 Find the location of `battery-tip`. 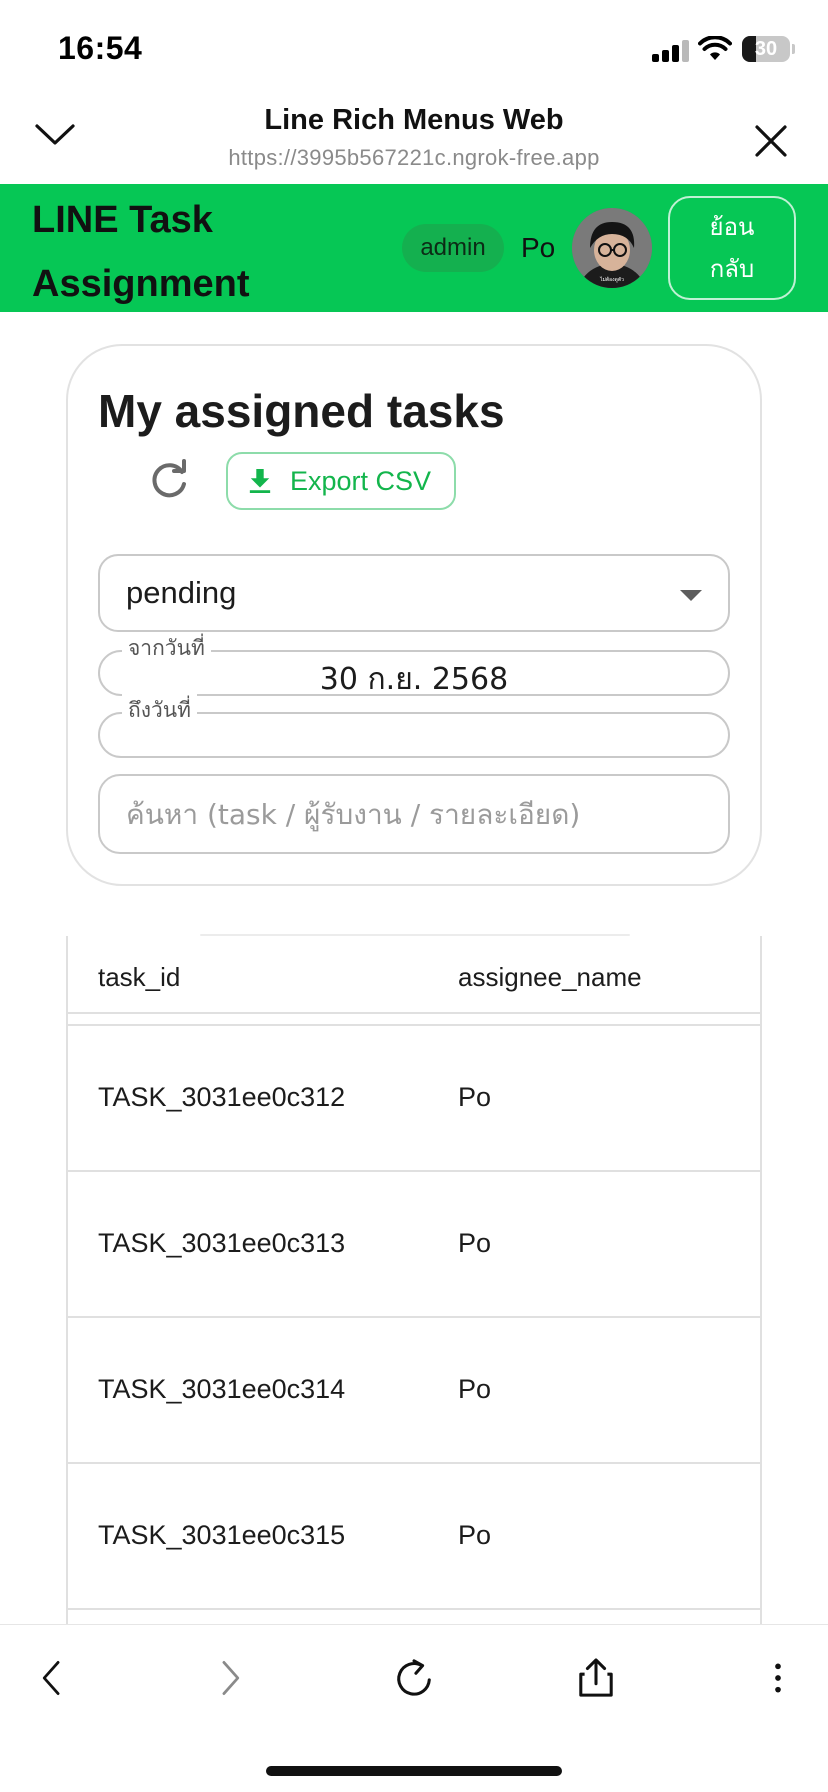

battery-tip is located at coordinates (793, 49).